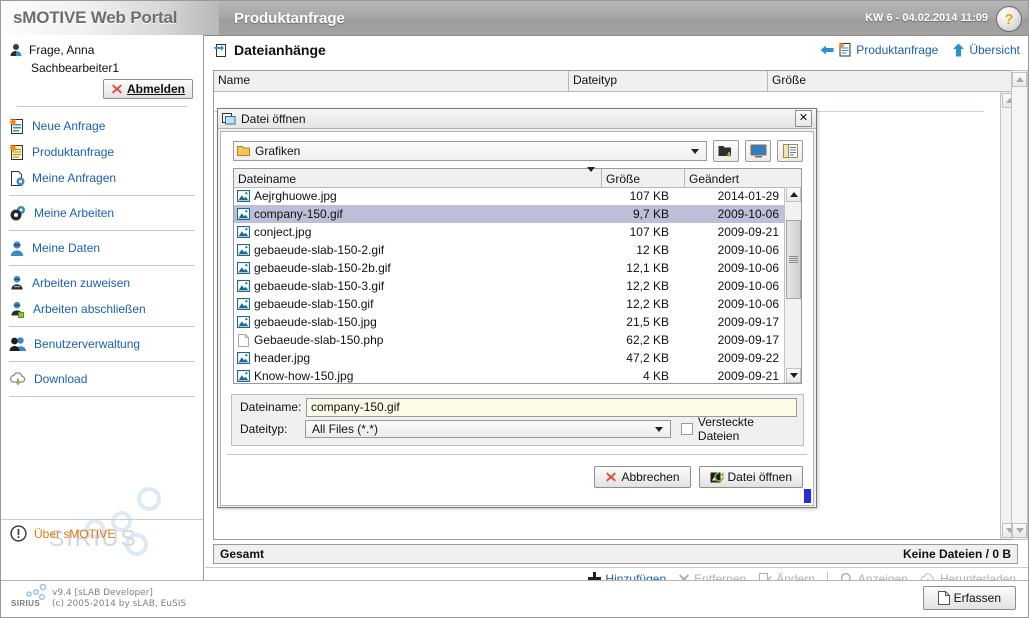 This screenshot has width=1029, height=618. I want to click on totals-bar: Gesamt Keine Dateien / 0 B, so click(615, 554).